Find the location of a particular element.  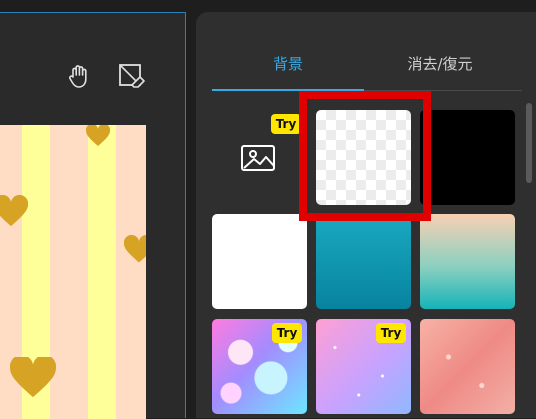

tab-bar: 背景 消去/復元 is located at coordinates (367, 66).